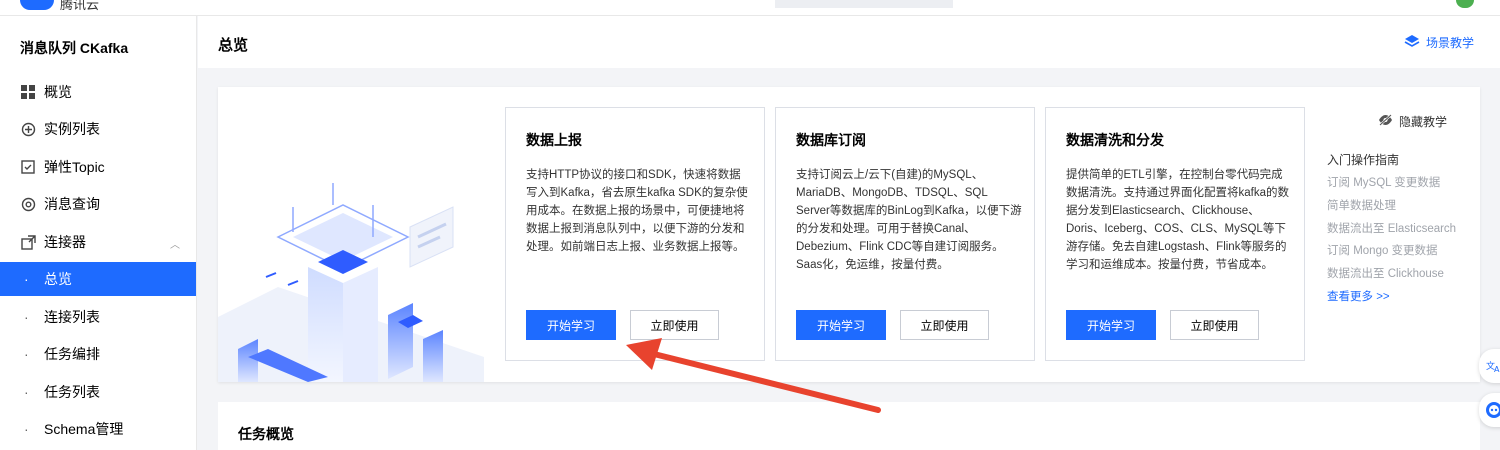 The image size is (1500, 450). Describe the element at coordinates (1489, 410) in the screenshot. I see `chat-assistant-icon` at that location.